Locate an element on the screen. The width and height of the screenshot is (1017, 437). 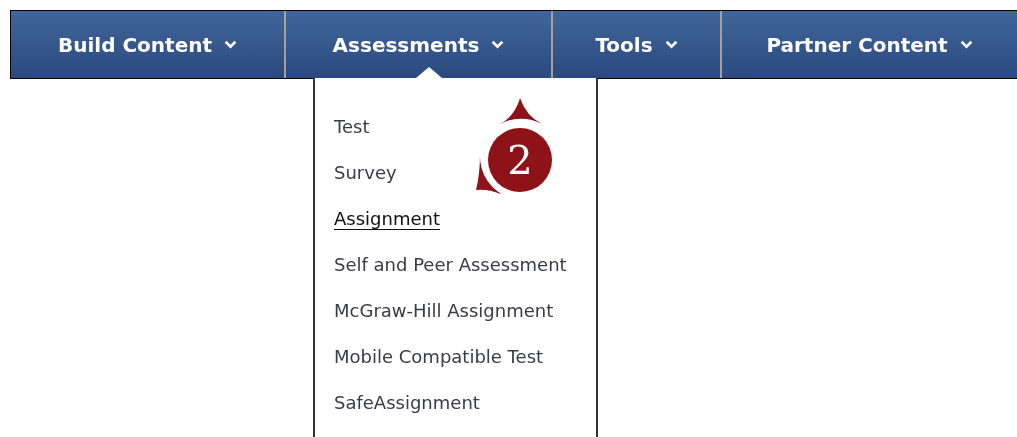
nav-tab: Partner Content is located at coordinates (868, 44).